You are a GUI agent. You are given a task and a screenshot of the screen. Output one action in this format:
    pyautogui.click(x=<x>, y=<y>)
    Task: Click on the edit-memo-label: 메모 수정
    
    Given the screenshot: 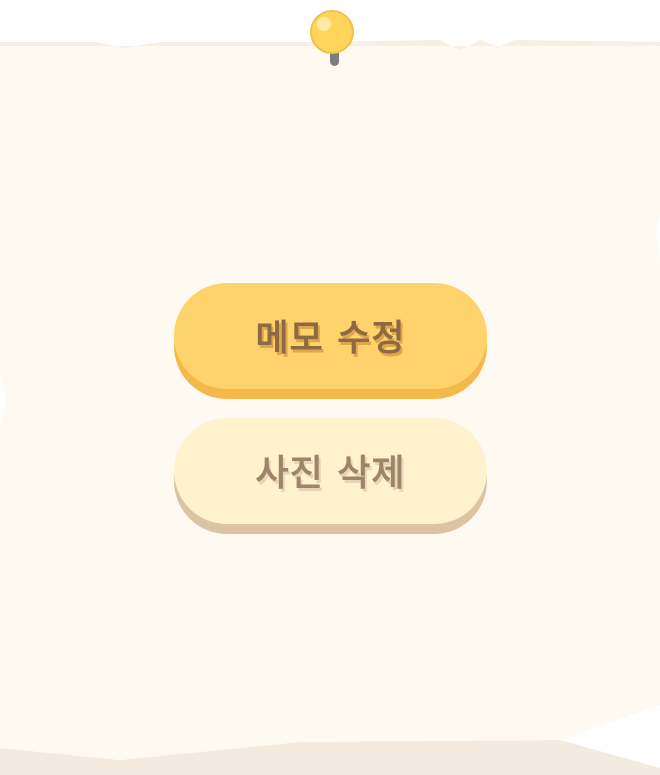 What is the action you would take?
    pyautogui.click(x=330, y=338)
    